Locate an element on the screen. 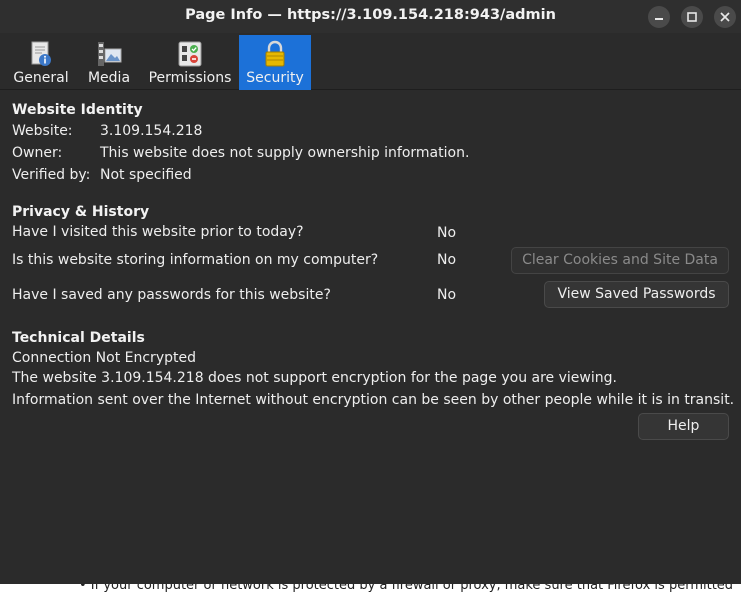  tab-security: Security is located at coordinates (275, 62).